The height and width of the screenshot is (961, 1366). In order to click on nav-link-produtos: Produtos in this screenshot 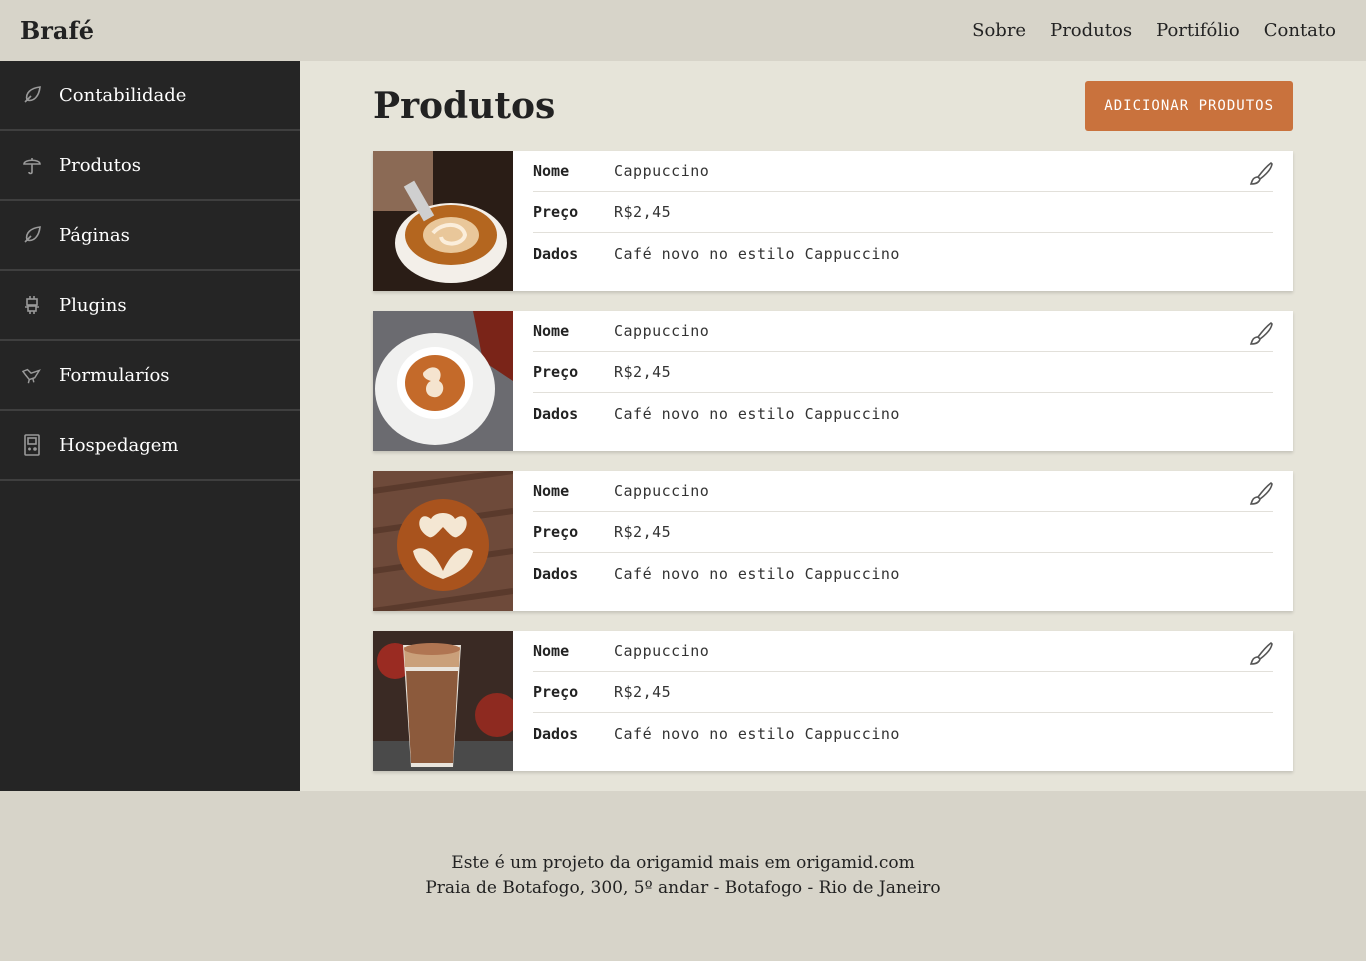, I will do `click(1091, 30)`.